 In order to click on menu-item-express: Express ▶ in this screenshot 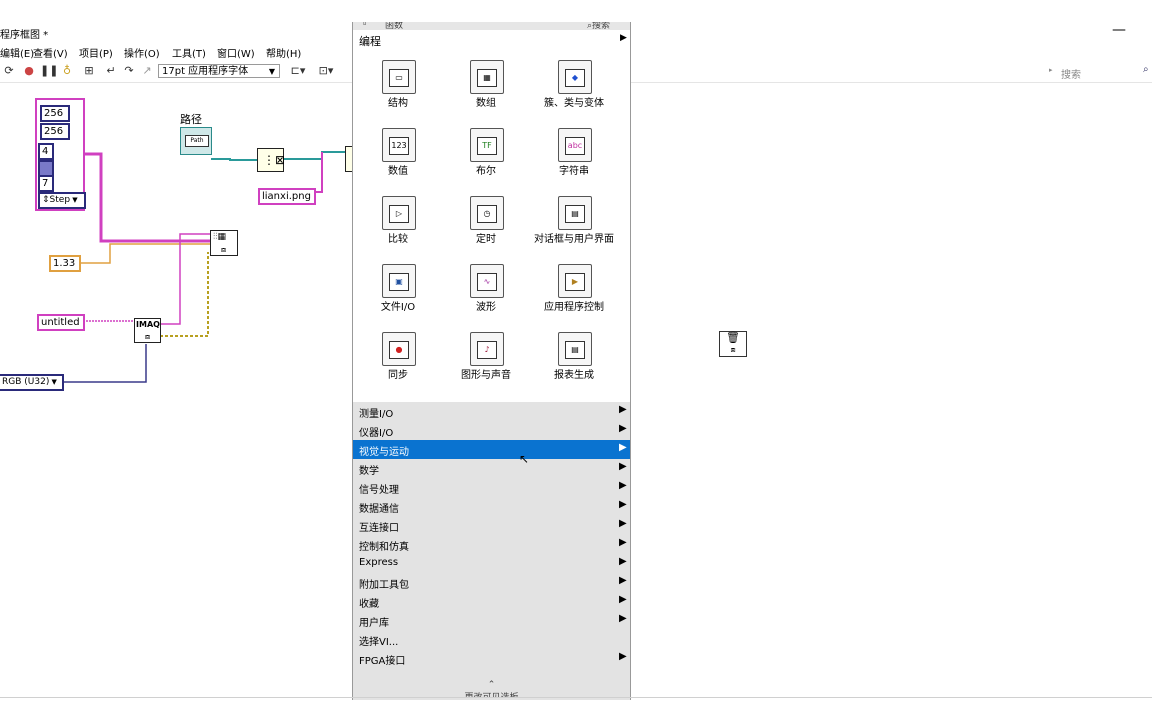, I will do `click(491, 563)`.